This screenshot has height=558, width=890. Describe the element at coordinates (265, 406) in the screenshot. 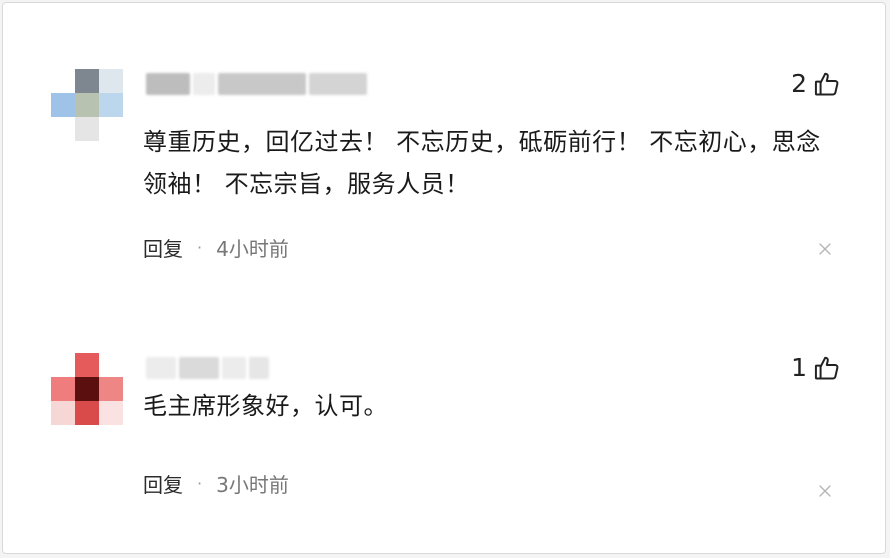

I see `comment-text: 毛主席形象好，认可。` at that location.